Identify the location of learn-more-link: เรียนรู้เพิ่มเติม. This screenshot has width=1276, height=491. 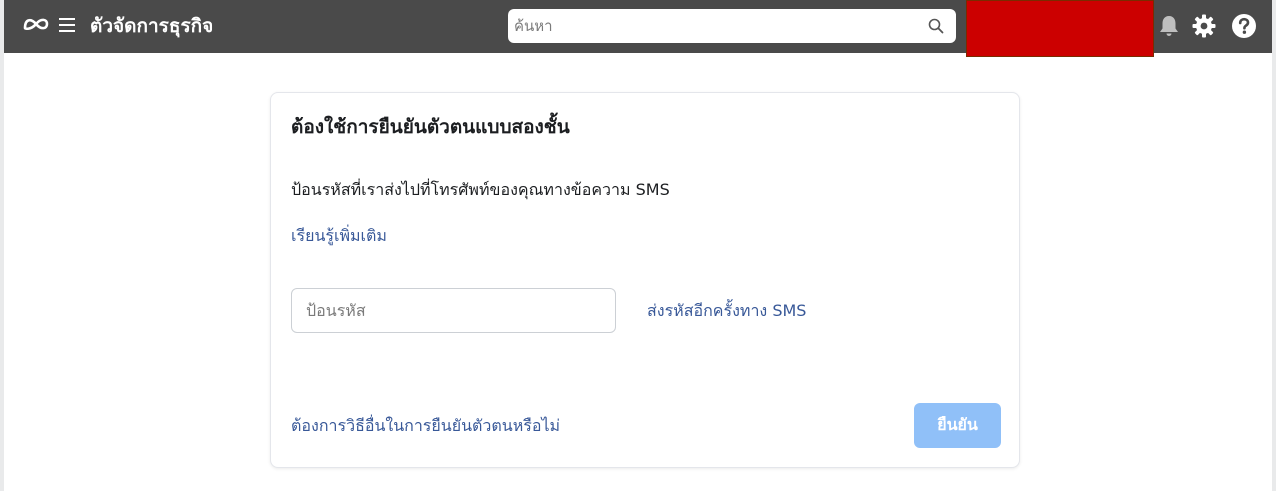
(339, 236).